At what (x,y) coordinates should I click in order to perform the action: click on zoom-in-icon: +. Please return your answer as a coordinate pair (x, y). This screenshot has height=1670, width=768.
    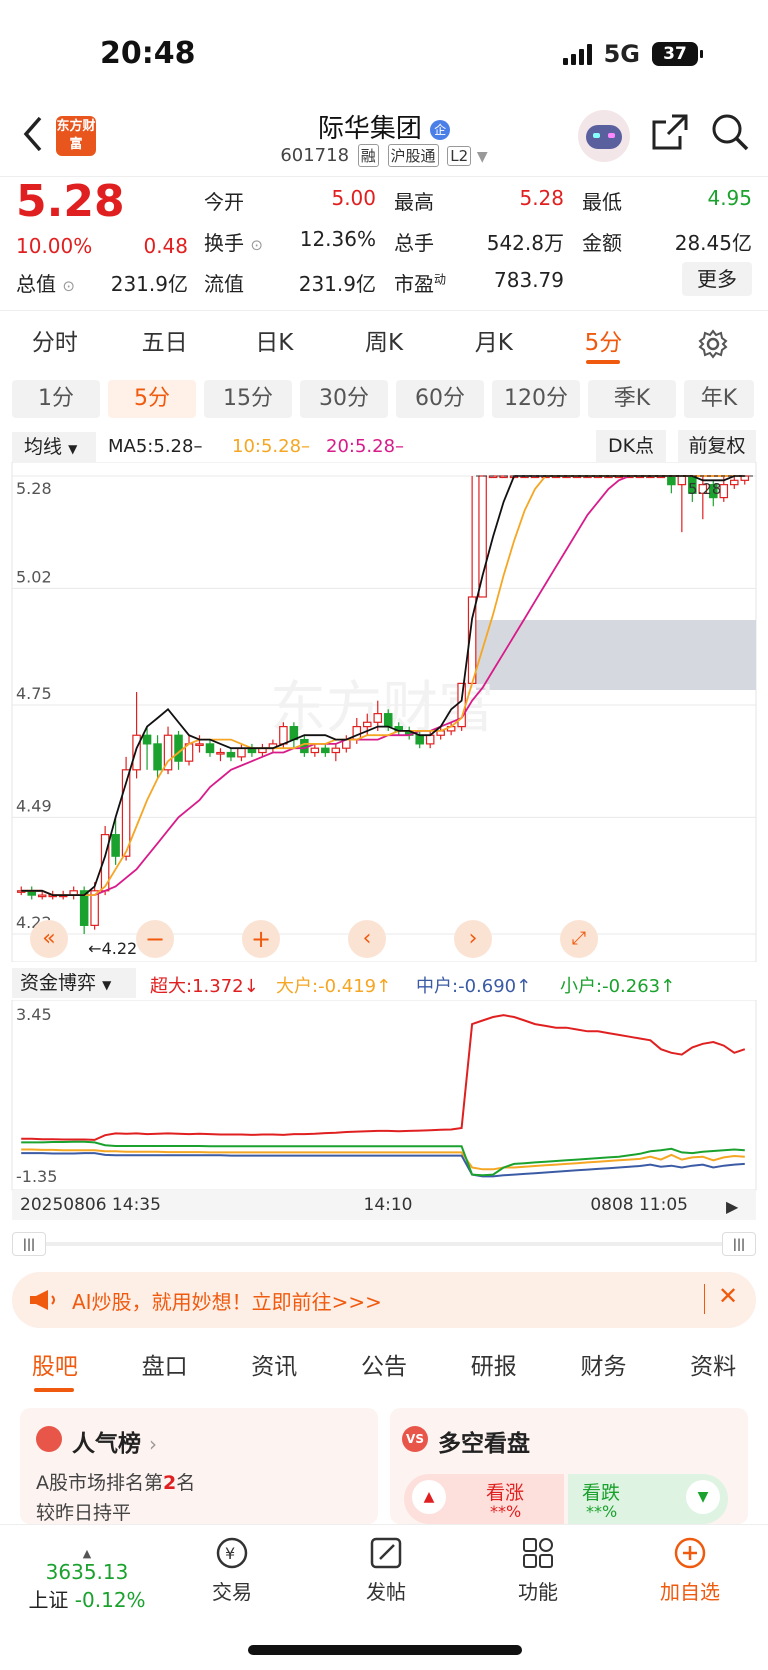
    Looking at the image, I should click on (261, 939).